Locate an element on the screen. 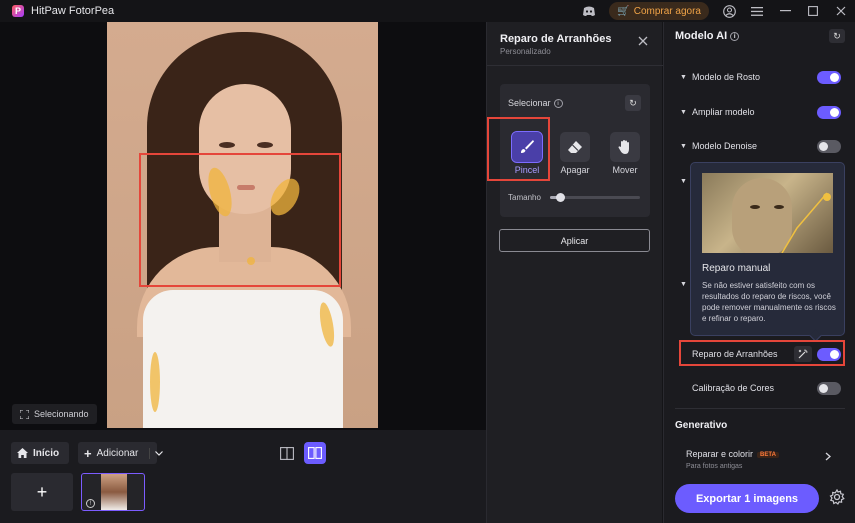  chevron-right-icon is located at coordinates (828, 458).